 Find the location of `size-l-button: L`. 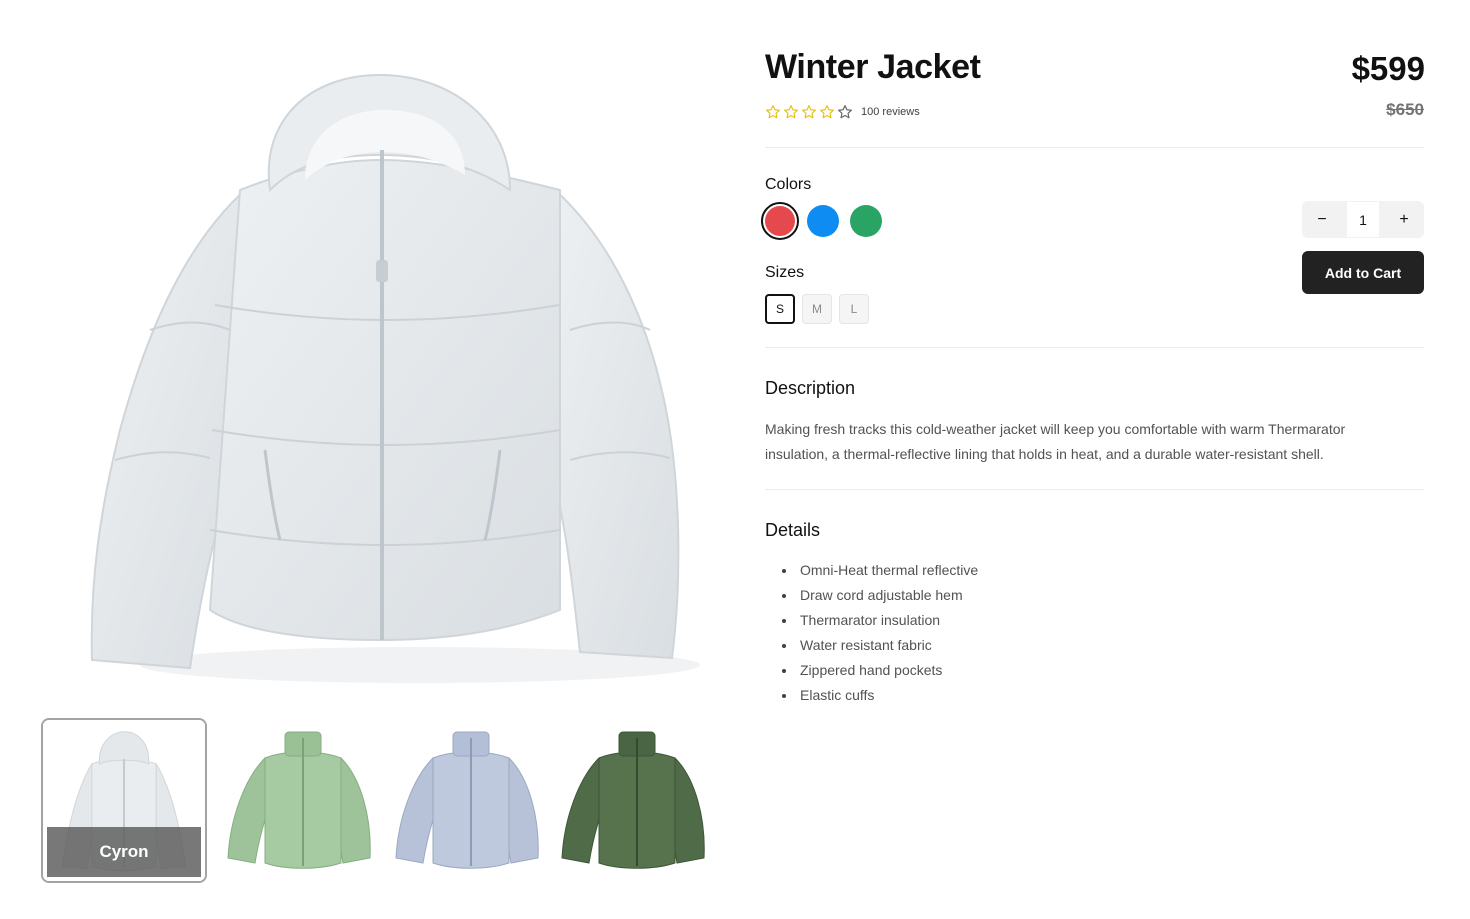

size-l-button: L is located at coordinates (854, 309).